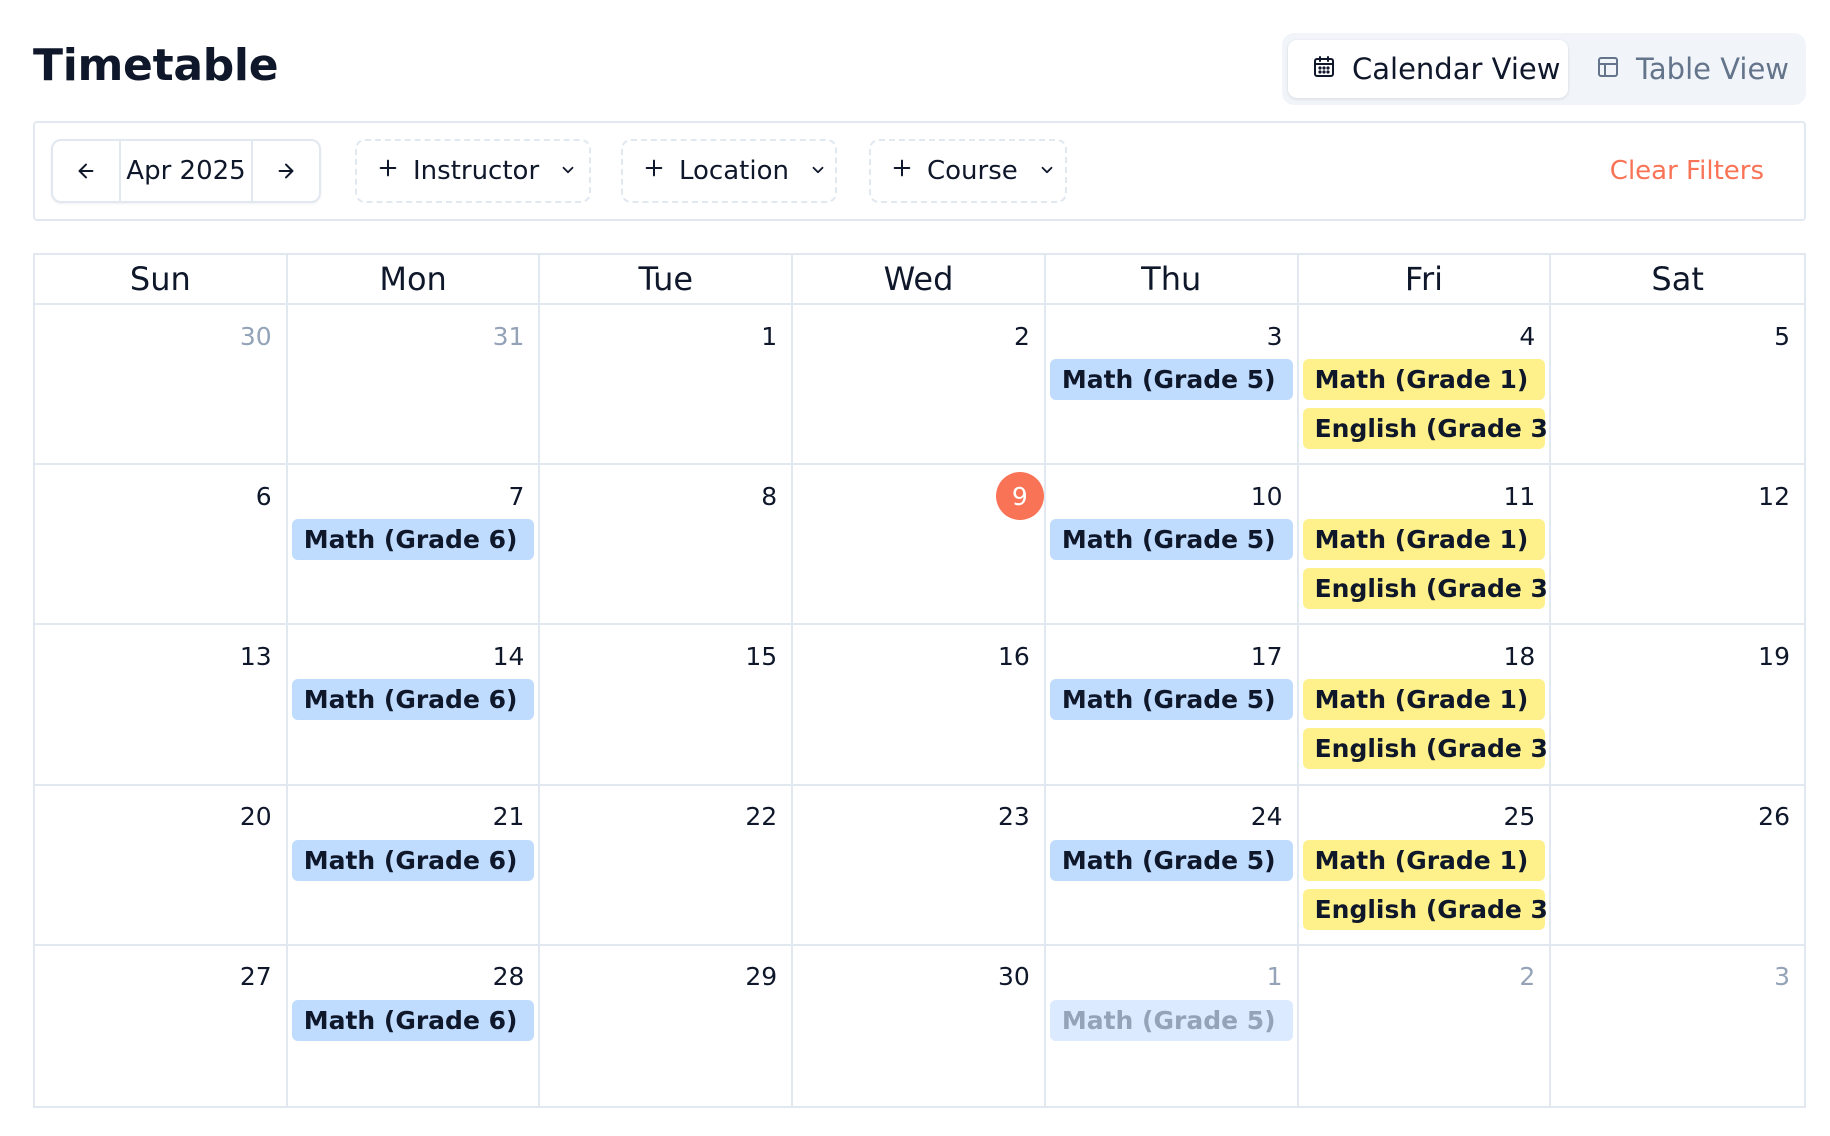 The image size is (1830, 1136). What do you see at coordinates (667, 545) in the screenshot?
I see `day-cell: 8` at bounding box center [667, 545].